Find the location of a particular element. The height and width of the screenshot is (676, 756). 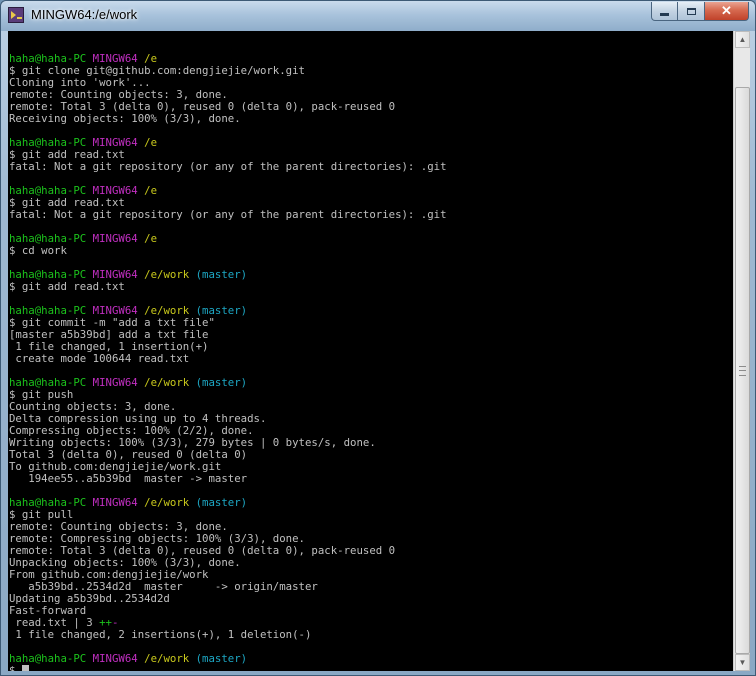

terminal-line: $ git add read.txt is located at coordinates (371, 287).